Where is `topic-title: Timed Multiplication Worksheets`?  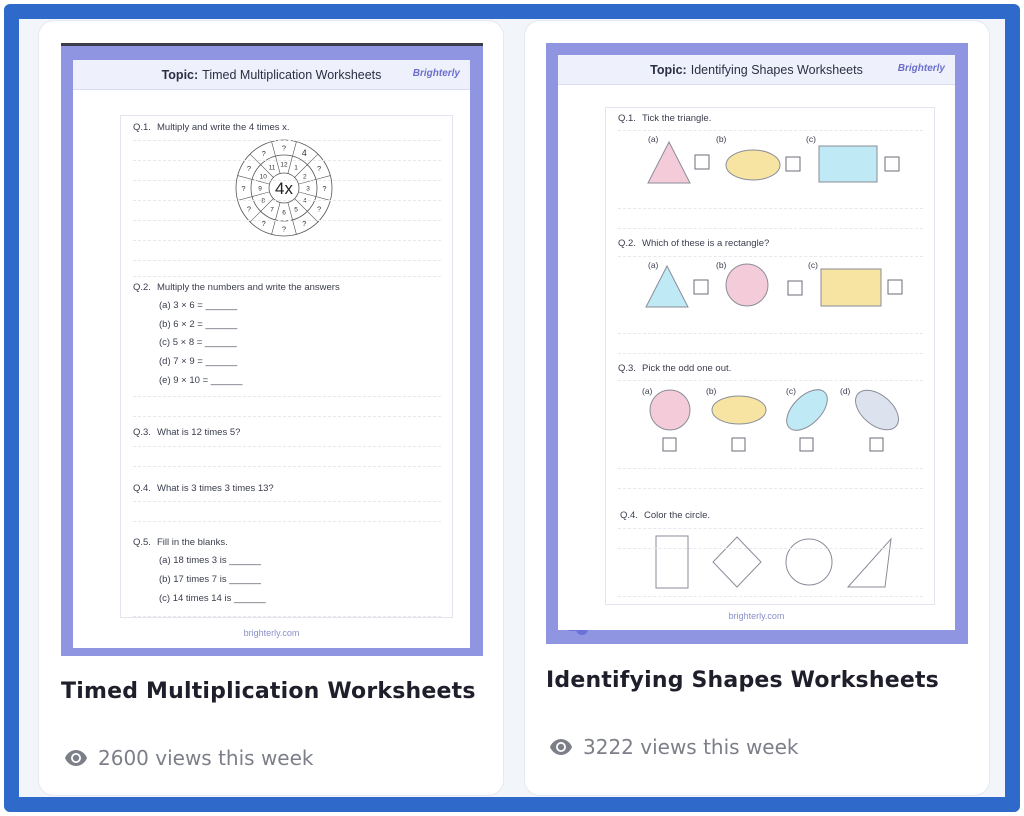 topic-title: Timed Multiplication Worksheets is located at coordinates (292, 74).